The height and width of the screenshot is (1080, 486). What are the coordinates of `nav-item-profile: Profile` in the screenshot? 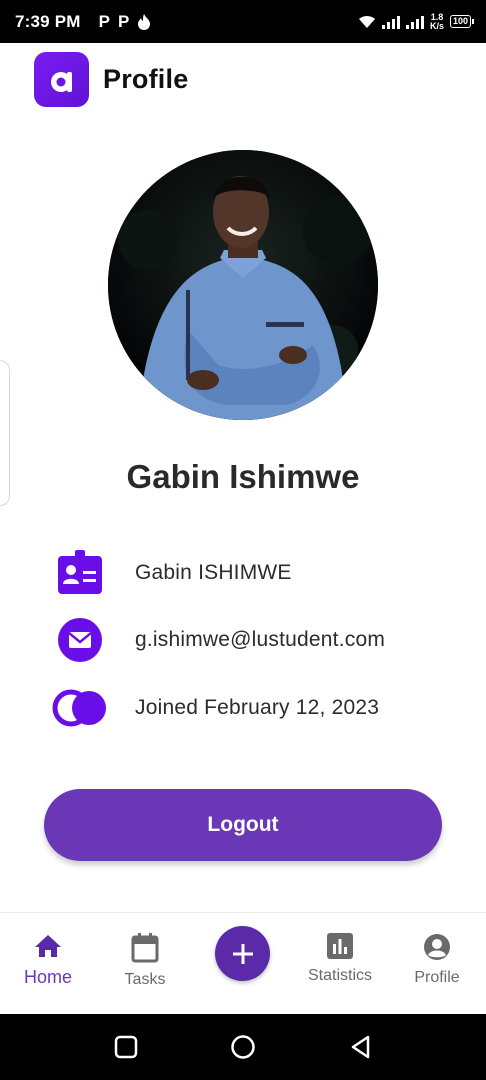 It's located at (437, 960).